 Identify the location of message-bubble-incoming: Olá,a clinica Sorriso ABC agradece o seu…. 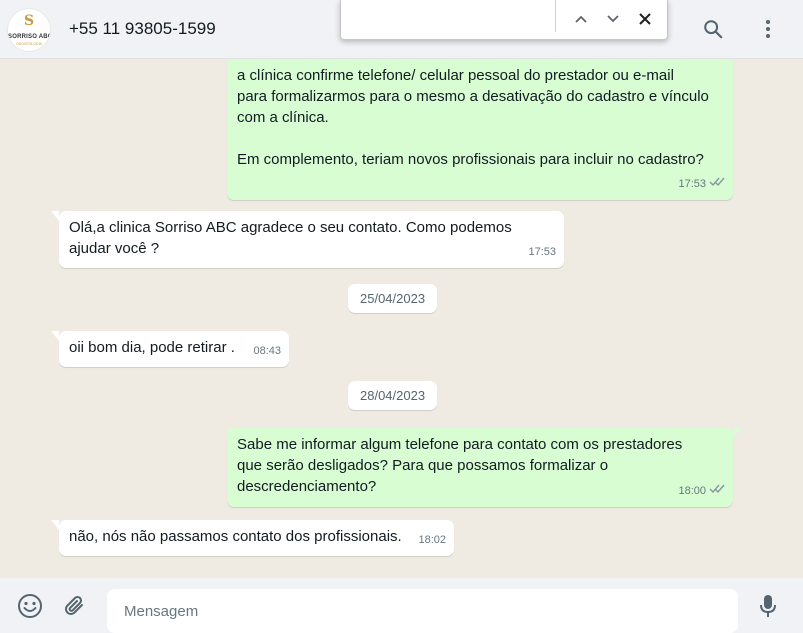
(307, 239).